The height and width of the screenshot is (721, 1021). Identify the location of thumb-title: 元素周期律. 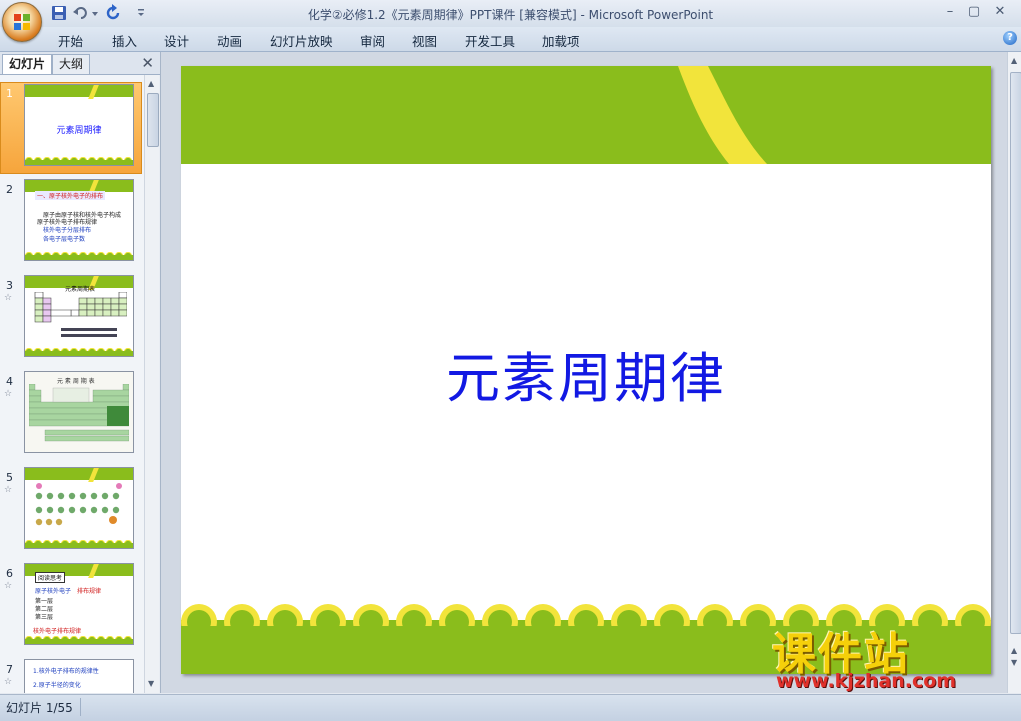
(79, 131).